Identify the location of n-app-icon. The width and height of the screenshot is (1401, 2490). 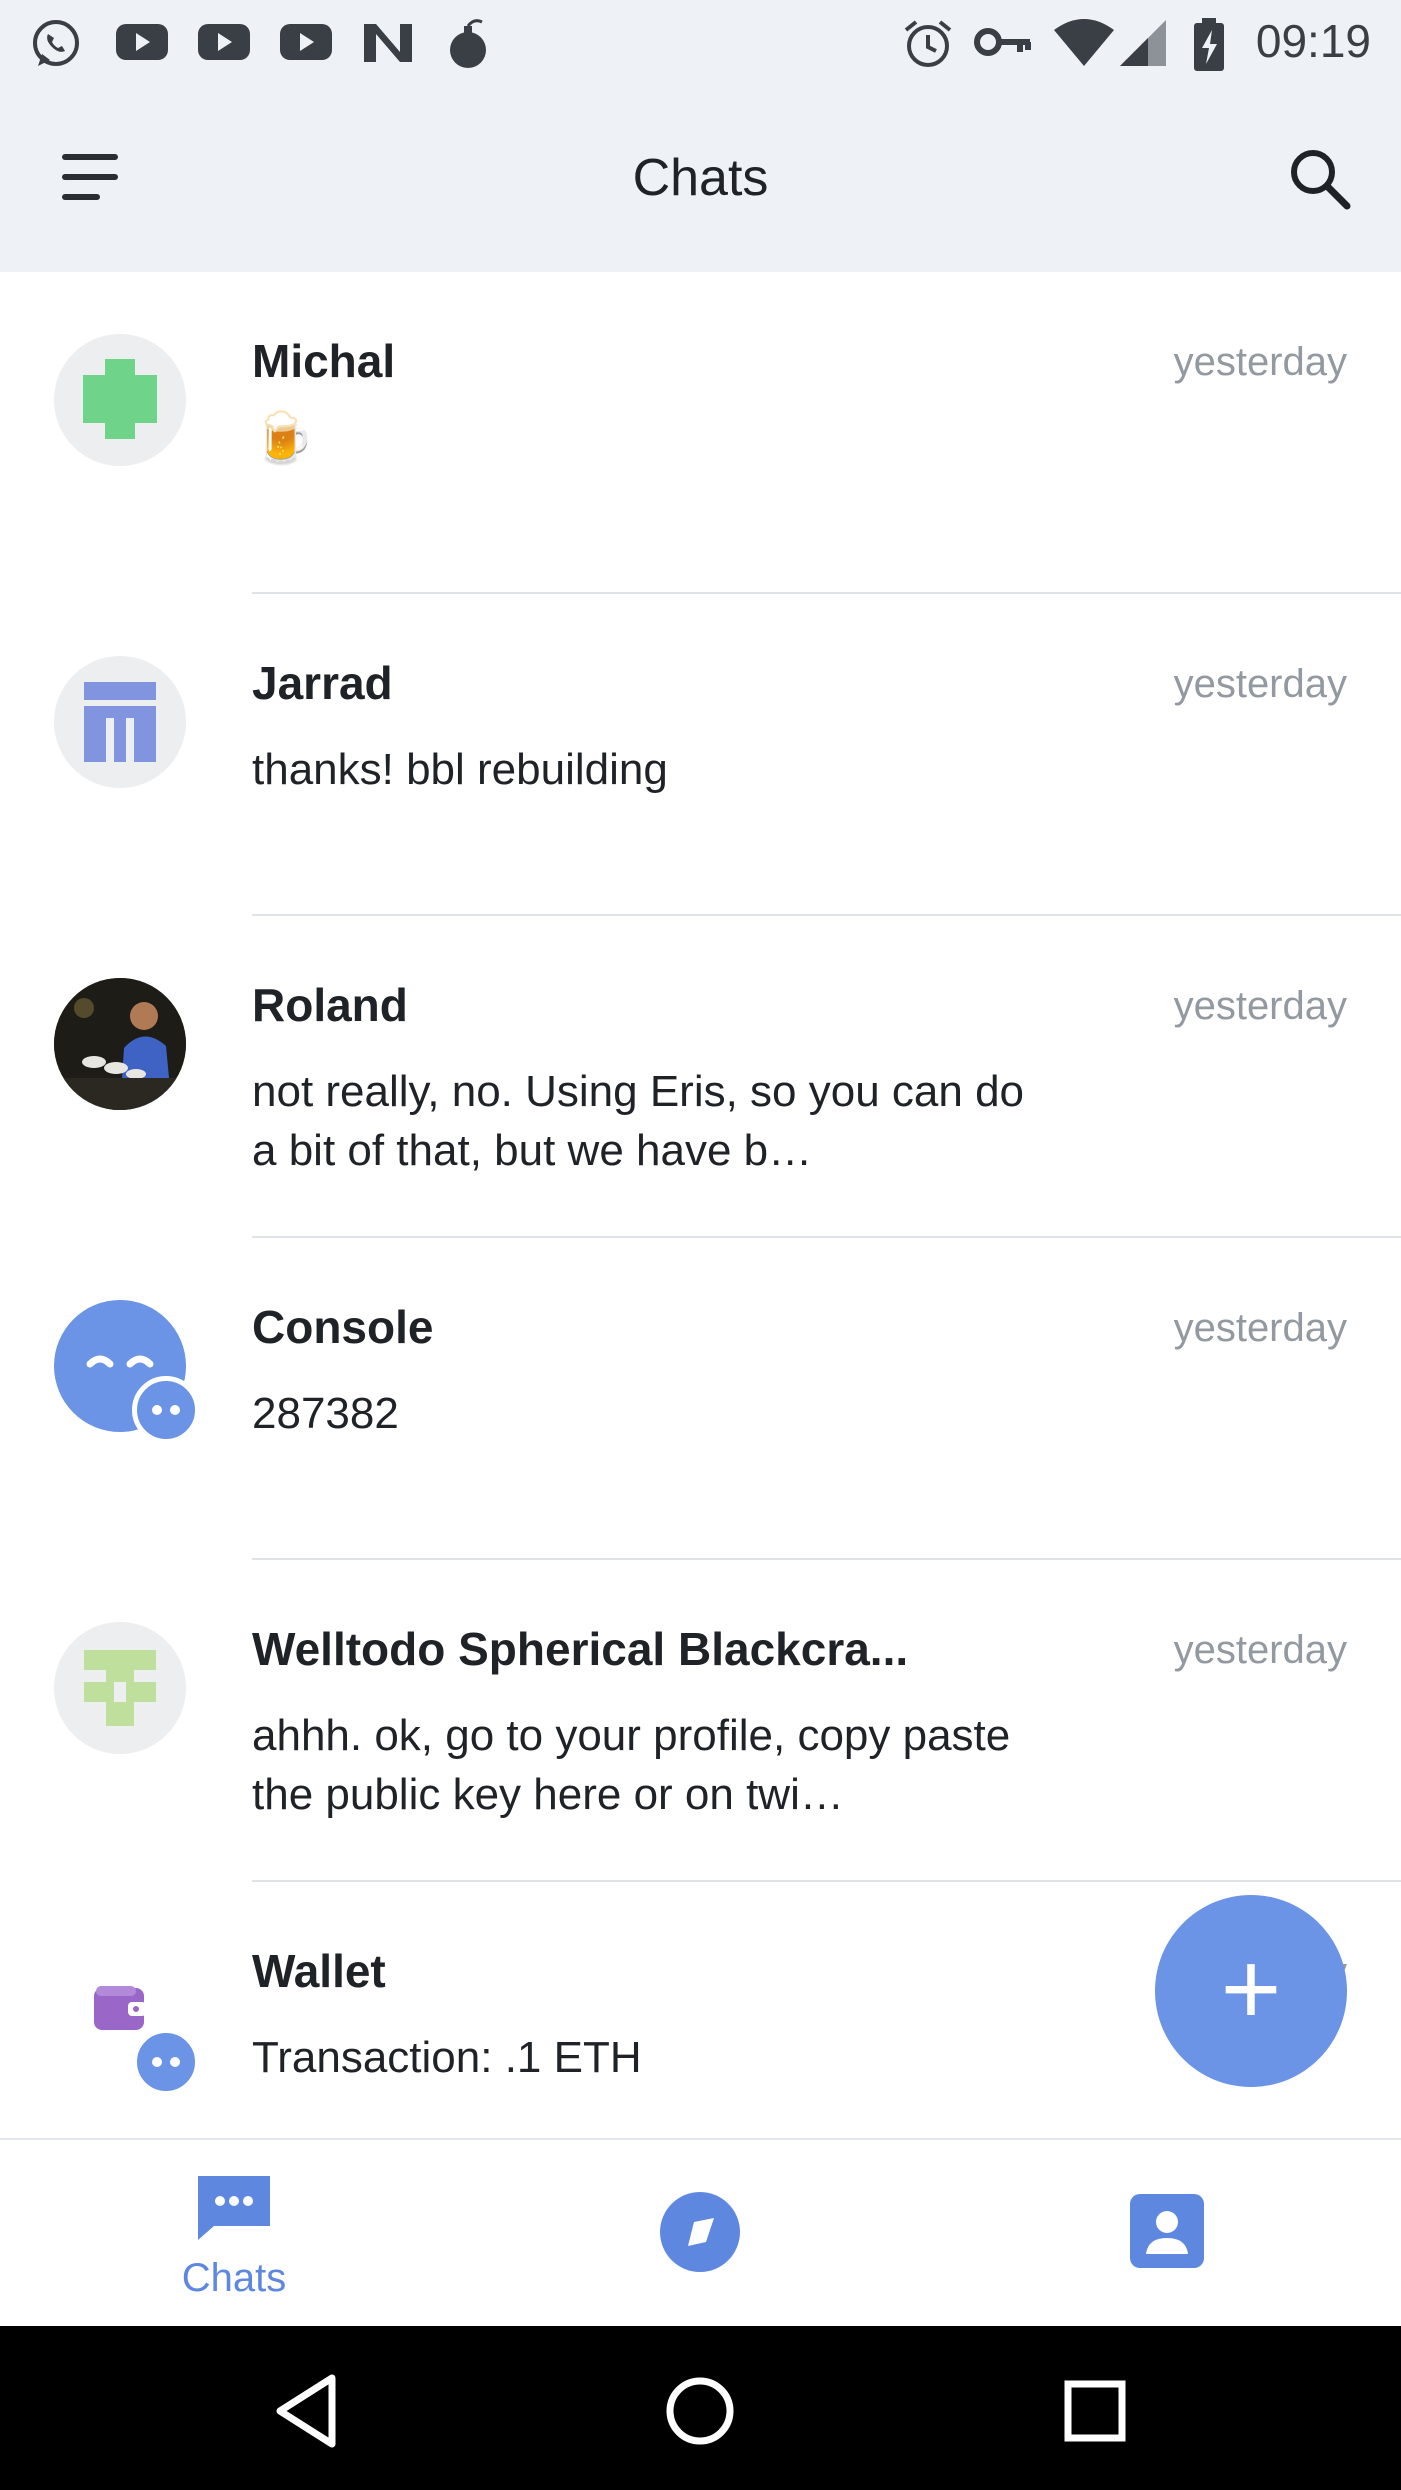
(388, 43).